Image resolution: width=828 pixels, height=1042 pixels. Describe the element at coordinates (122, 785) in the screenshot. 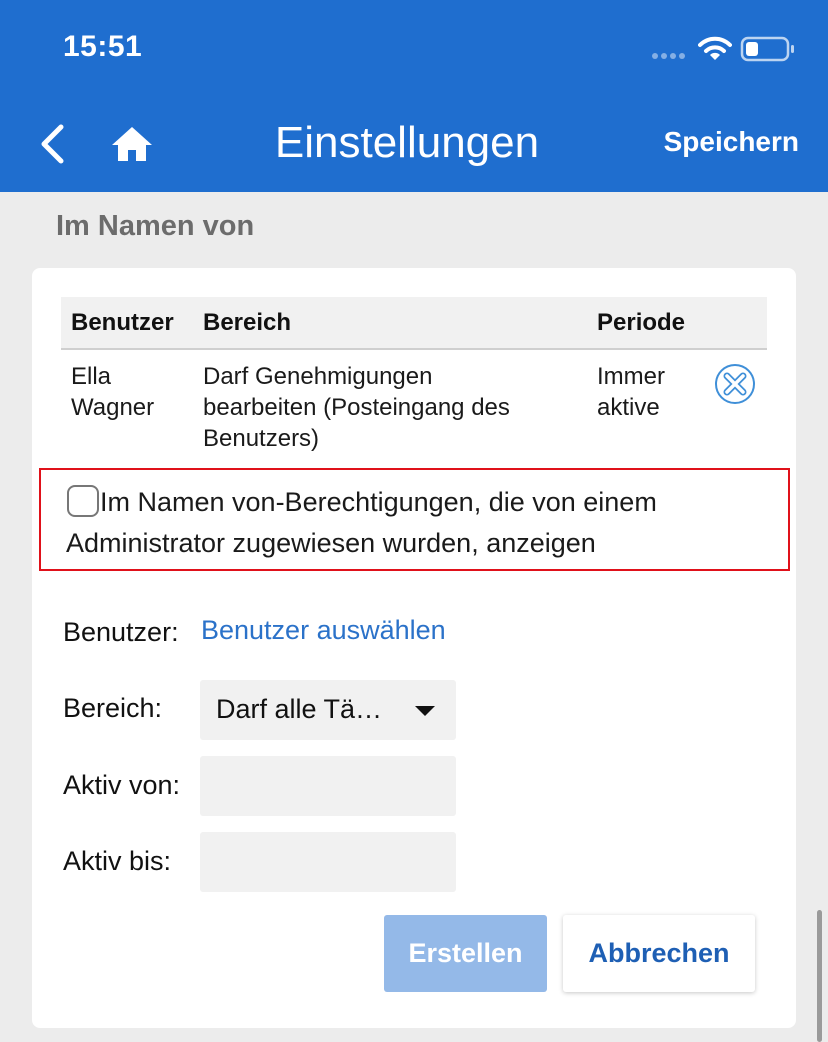

I see `active-from-label: Aktiv von:` at that location.